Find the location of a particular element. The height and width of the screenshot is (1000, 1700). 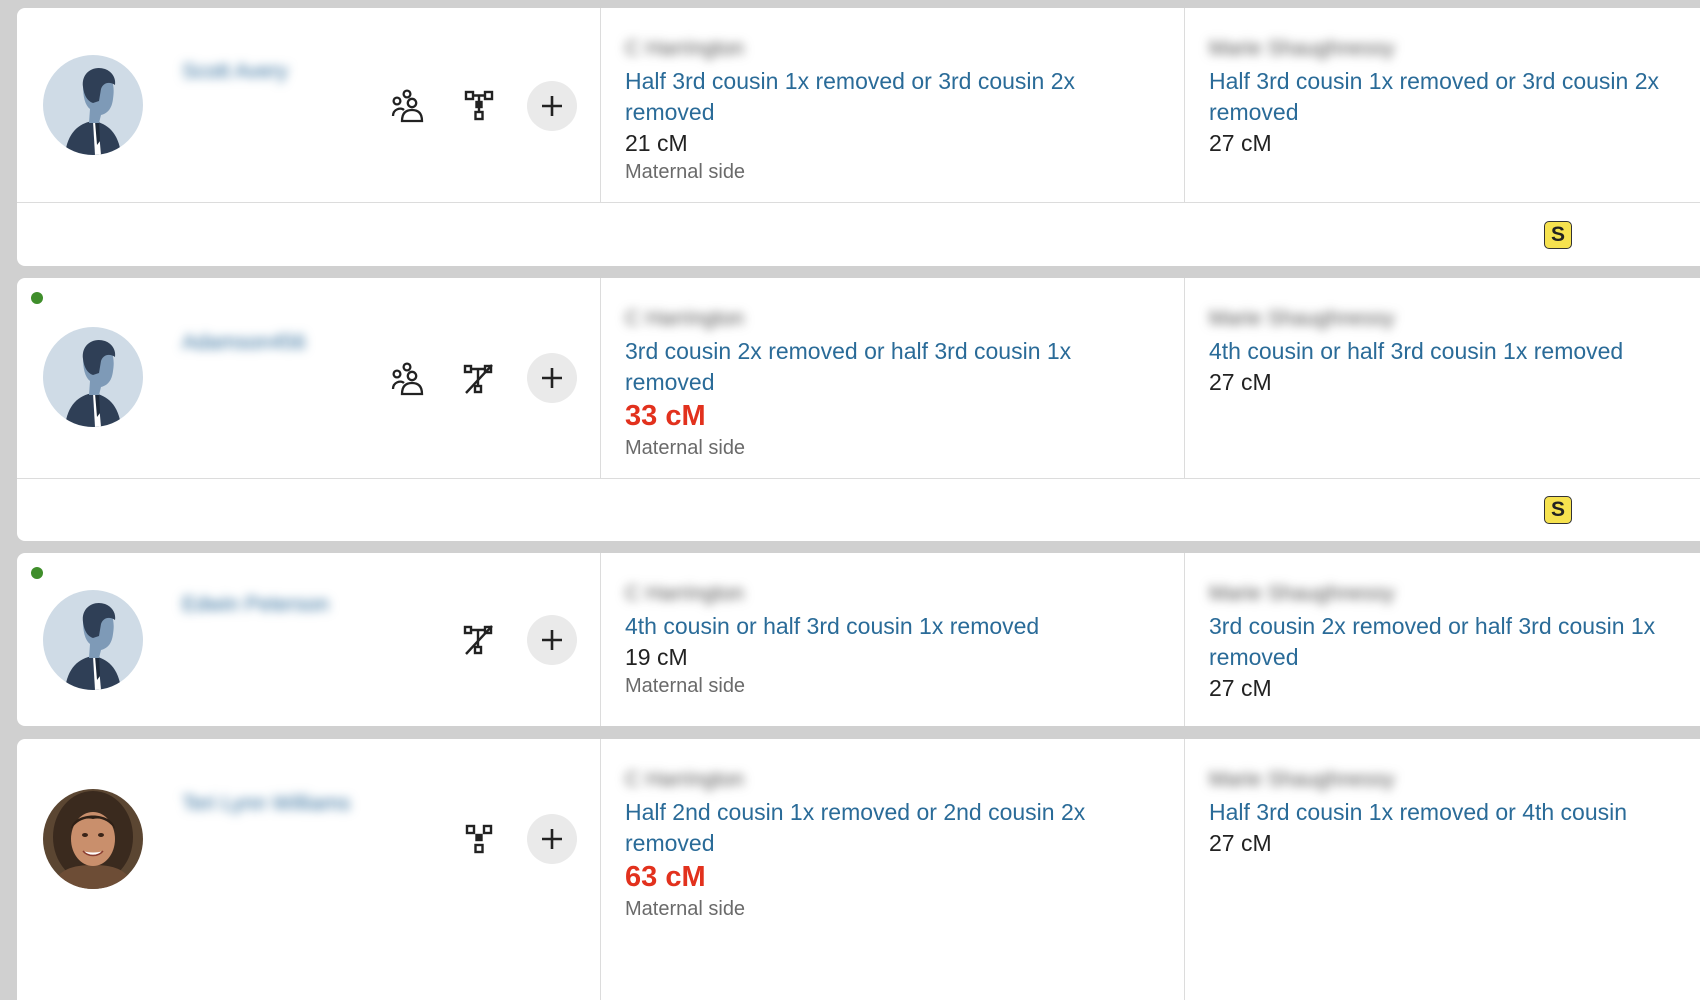

tree-icon is located at coordinates (479, 106).